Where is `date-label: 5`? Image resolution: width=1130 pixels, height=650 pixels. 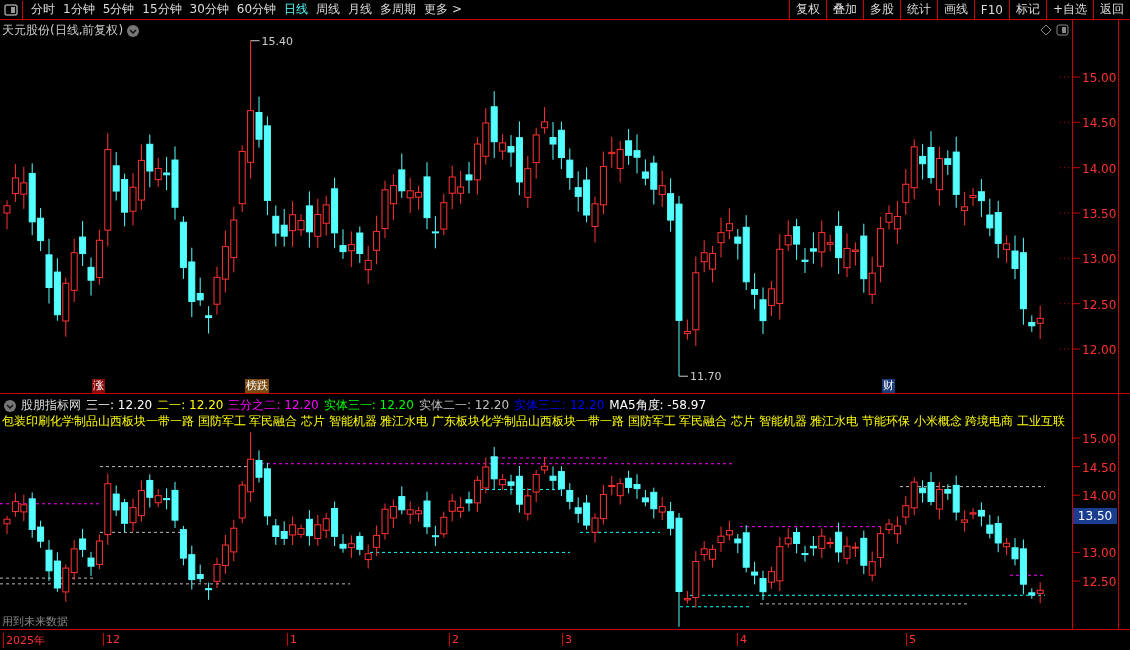
date-label: 5 is located at coordinates (911, 639).